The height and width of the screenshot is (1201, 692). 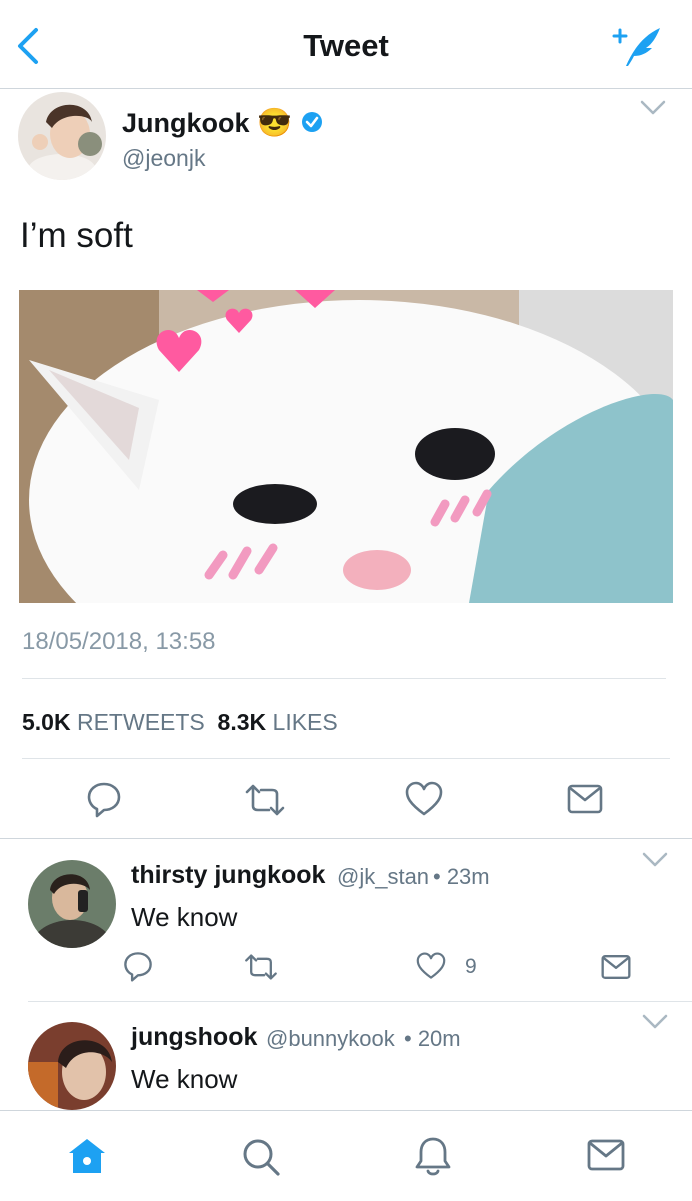 What do you see at coordinates (141, 722) in the screenshot?
I see `retweets-label: RETWEETS` at bounding box center [141, 722].